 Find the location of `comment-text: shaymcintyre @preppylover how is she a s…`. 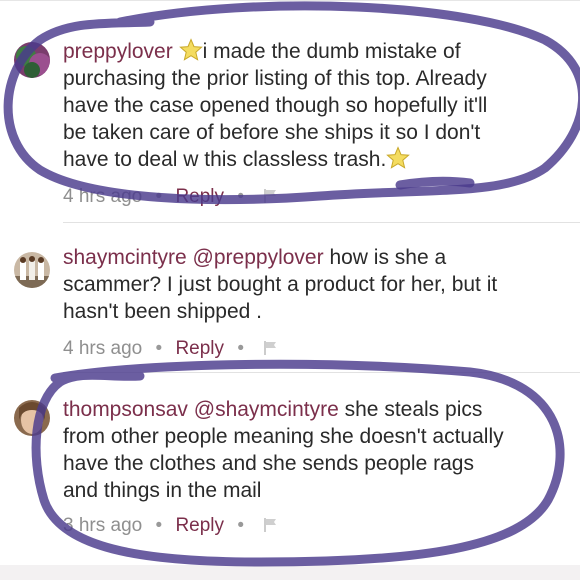

comment-text: shaymcintyre @preppylover how is she a s… is located at coordinates (280, 284).